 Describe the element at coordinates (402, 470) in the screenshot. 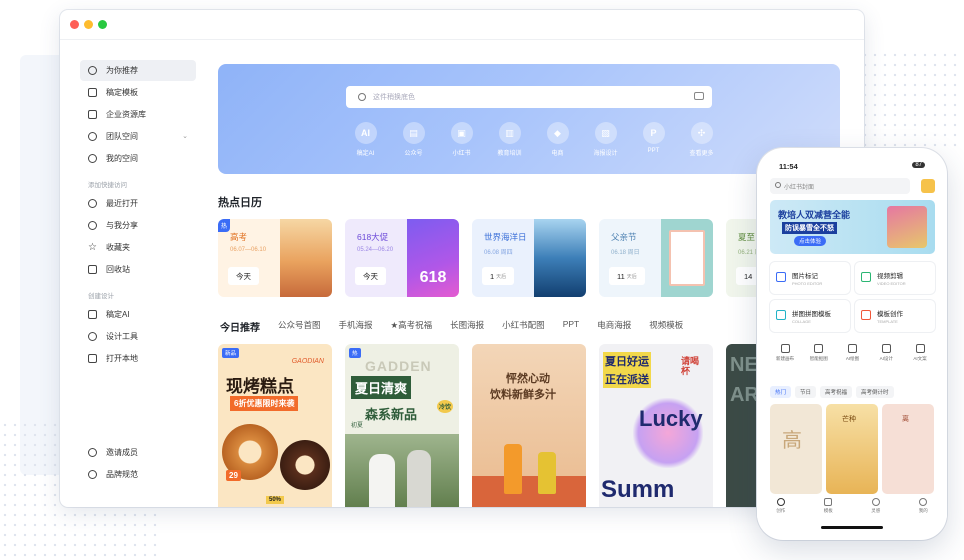

I see `template-photo` at that location.